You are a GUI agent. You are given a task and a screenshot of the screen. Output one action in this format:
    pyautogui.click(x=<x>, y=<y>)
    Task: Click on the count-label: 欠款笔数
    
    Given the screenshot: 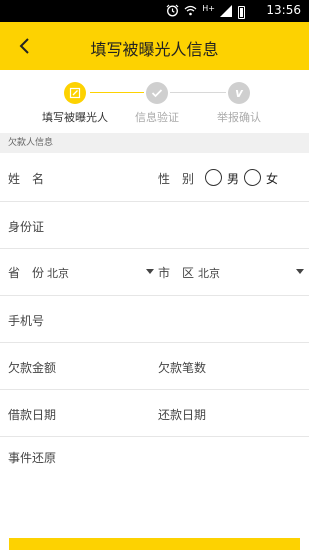 What is the action you would take?
    pyautogui.click(x=182, y=368)
    